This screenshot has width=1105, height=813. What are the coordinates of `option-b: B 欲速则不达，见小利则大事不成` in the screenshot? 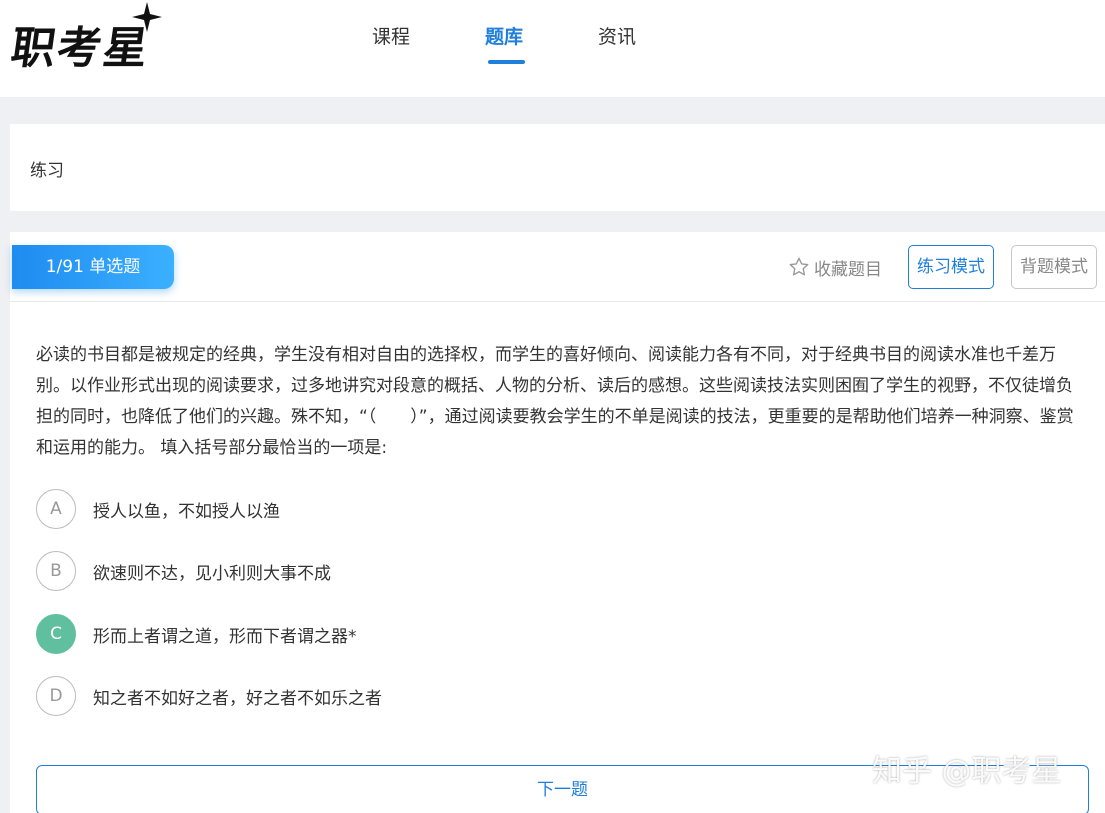 It's located at (486, 571).